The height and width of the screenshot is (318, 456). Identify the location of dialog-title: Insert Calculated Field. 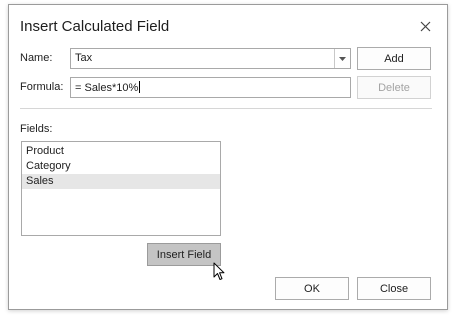
(95, 26).